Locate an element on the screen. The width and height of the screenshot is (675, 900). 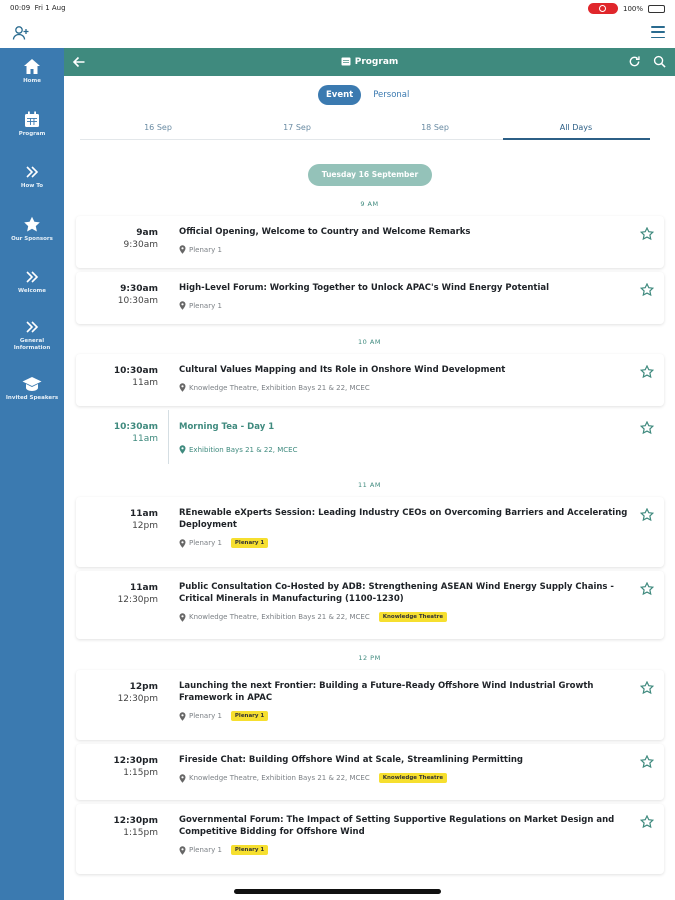
battery-icon is located at coordinates (656, 8).